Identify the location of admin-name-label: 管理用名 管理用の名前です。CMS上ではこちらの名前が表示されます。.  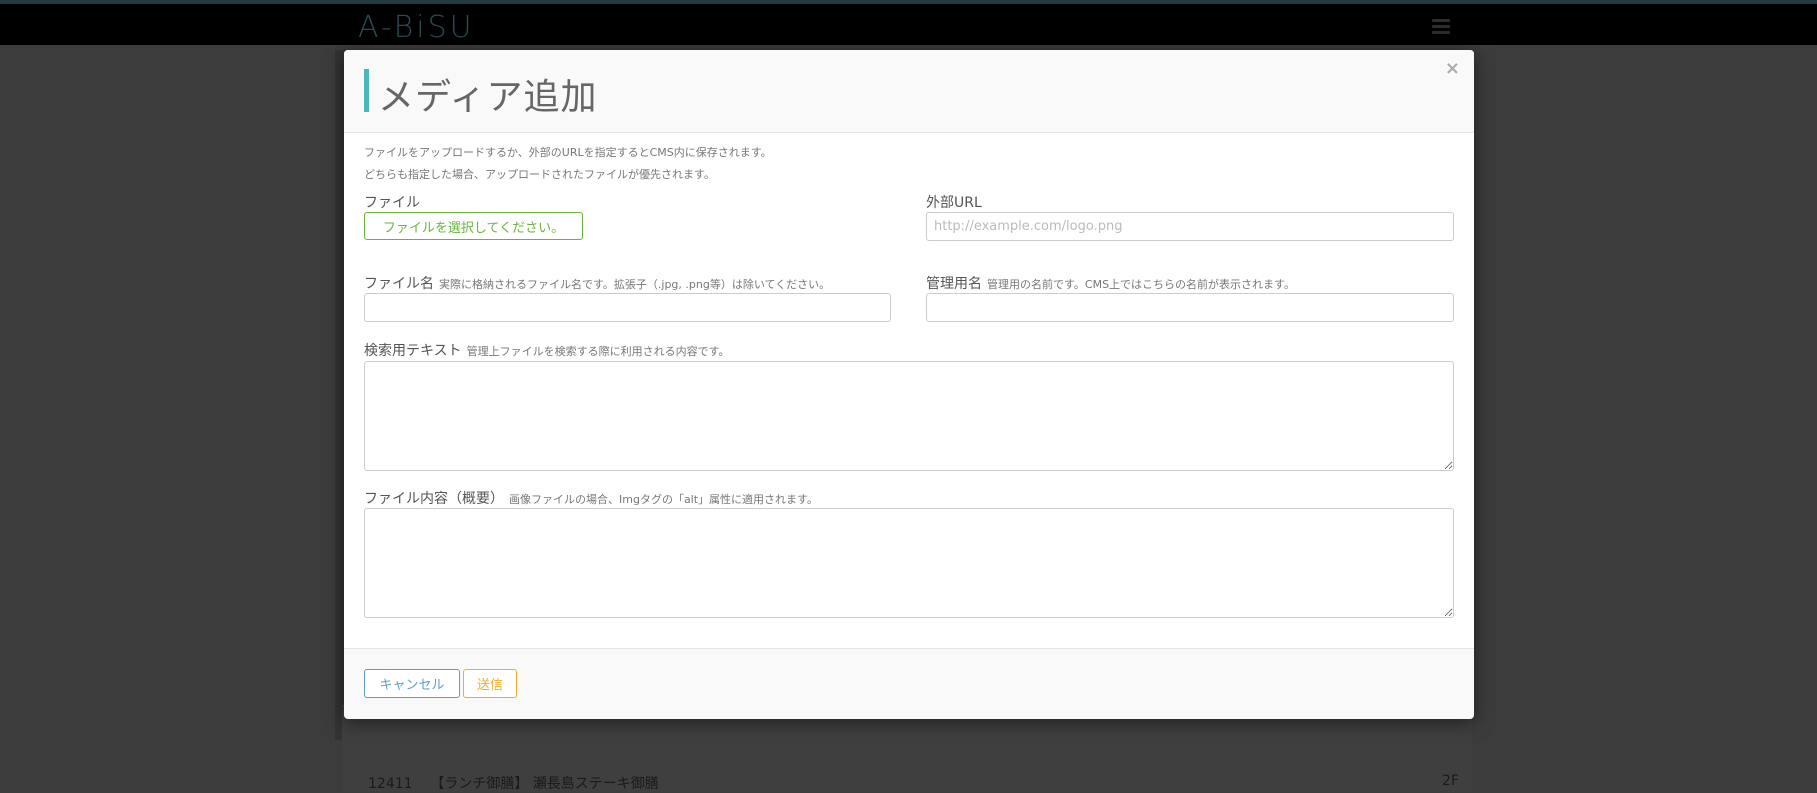
(1110, 283).